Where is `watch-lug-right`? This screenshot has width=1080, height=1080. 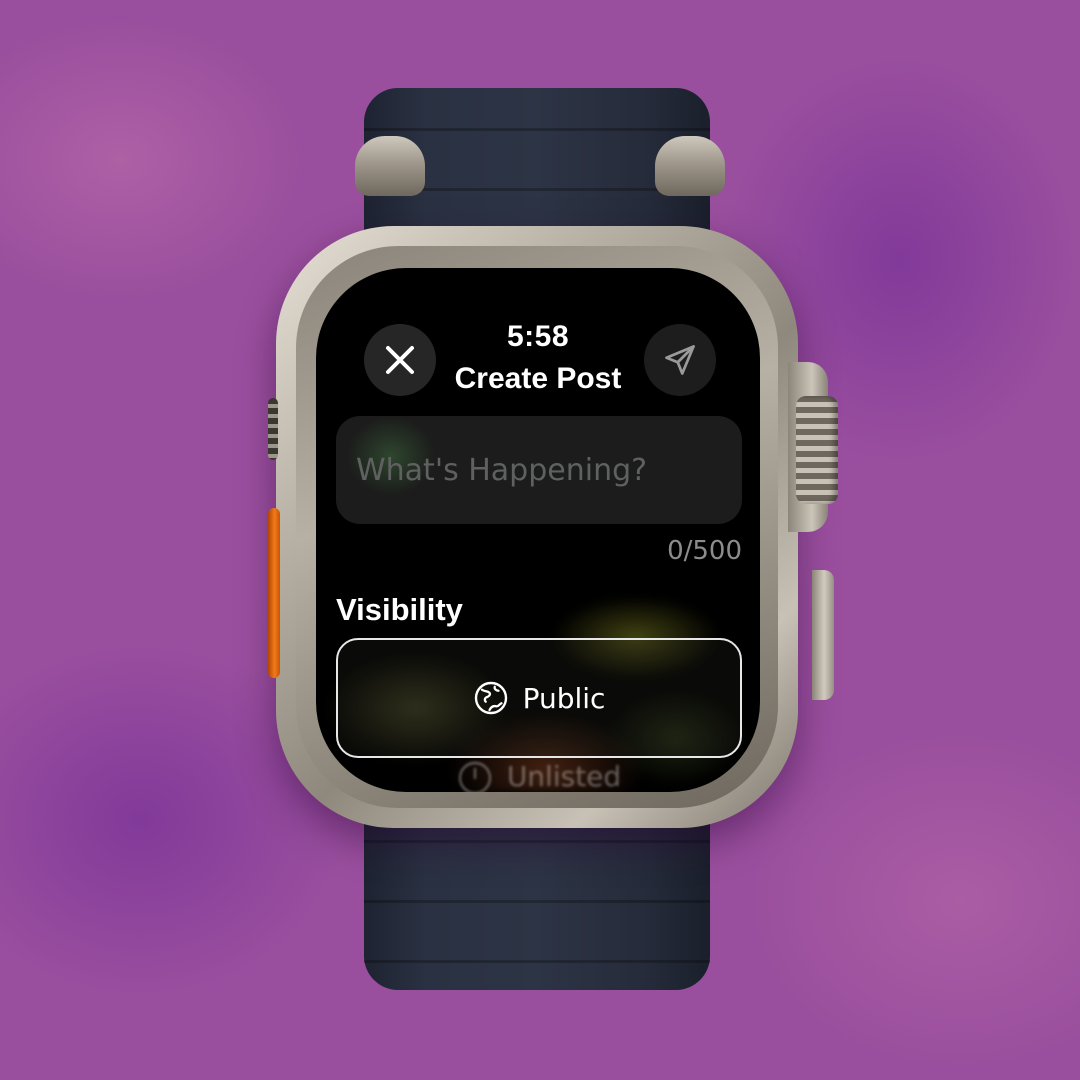
watch-lug-right is located at coordinates (690, 166).